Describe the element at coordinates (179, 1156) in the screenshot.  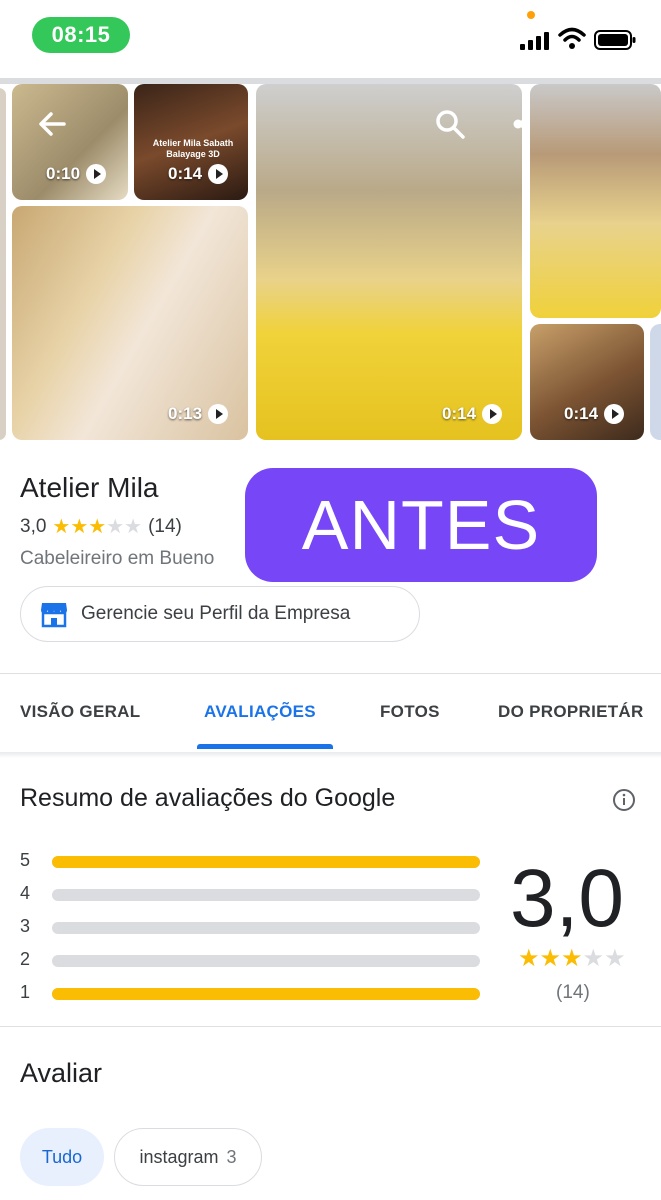
I see `chip-label: instagram` at that location.